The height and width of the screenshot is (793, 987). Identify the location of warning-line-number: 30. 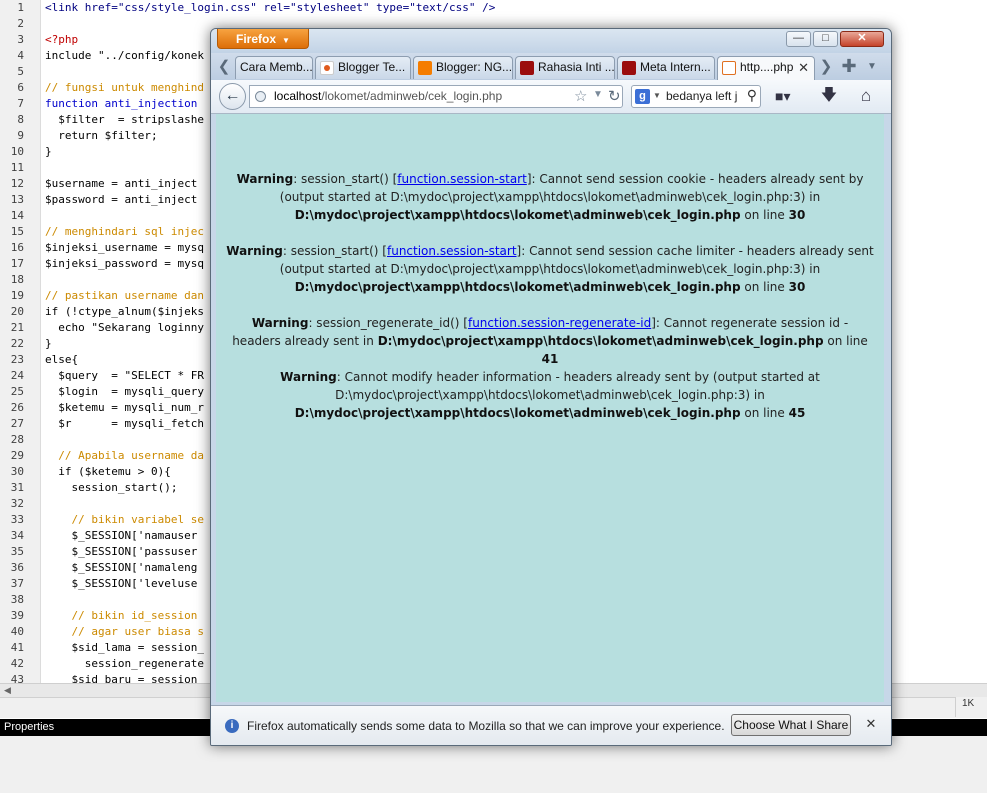
(797, 287).